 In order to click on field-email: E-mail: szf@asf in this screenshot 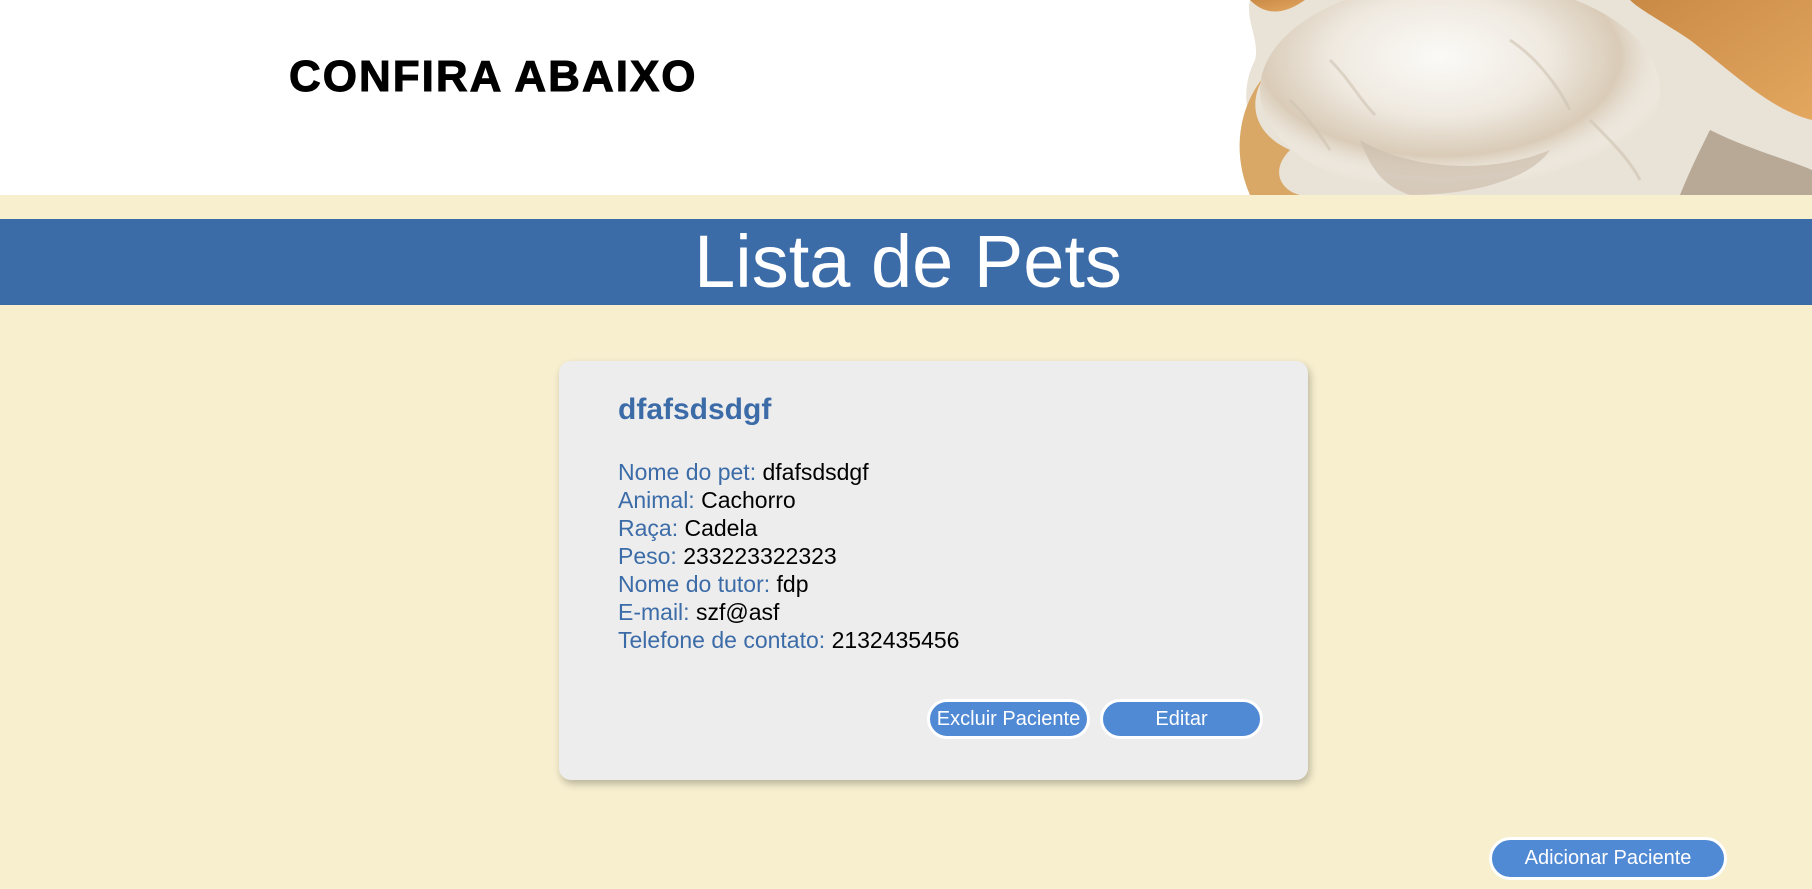, I will do `click(788, 612)`.